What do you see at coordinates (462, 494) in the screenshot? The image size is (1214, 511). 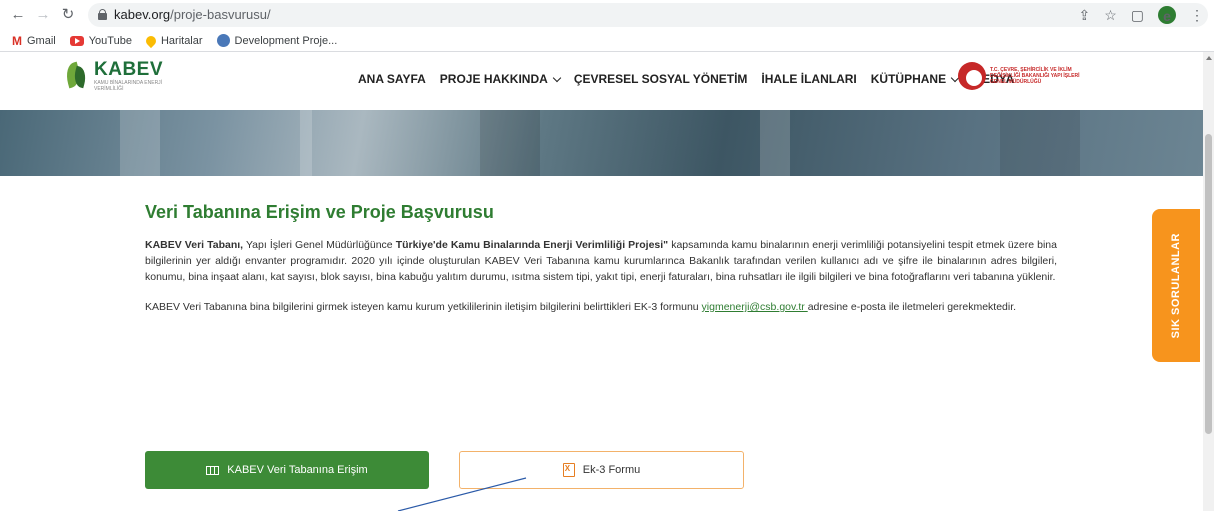 I see `annotation-line` at bounding box center [462, 494].